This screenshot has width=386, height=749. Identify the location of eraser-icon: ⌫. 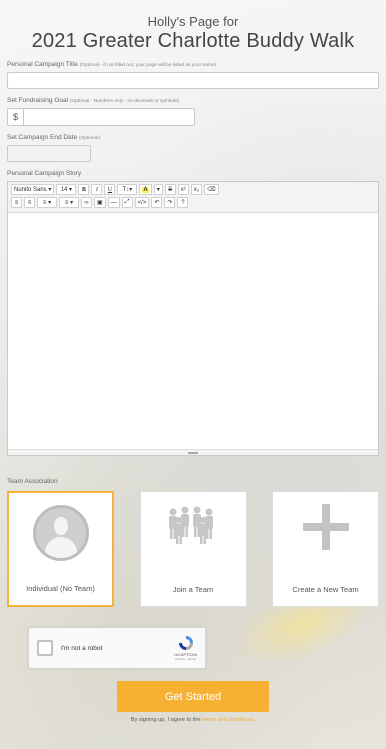
(211, 189).